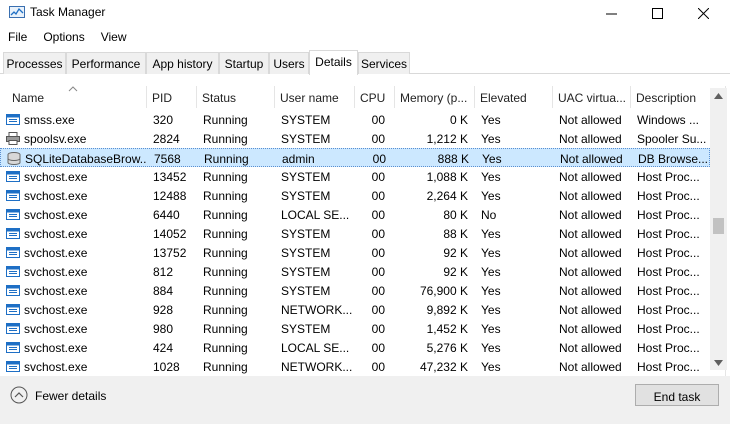 The width and height of the screenshot is (730, 424). I want to click on column-header-user-name: User name, so click(315, 97).